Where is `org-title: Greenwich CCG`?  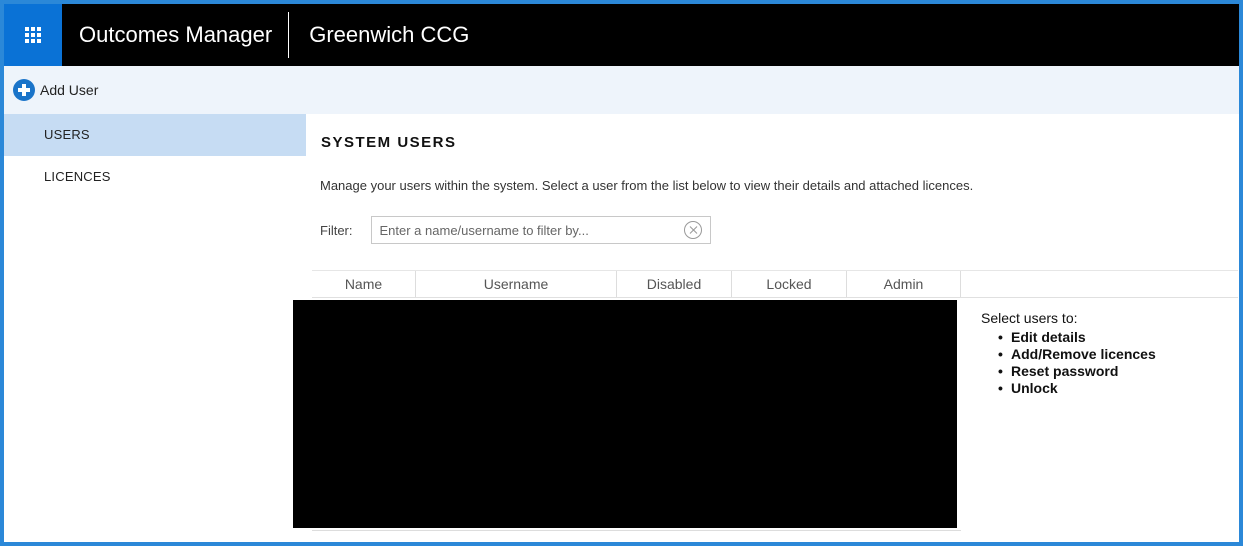
org-title: Greenwich CCG is located at coordinates (389, 34).